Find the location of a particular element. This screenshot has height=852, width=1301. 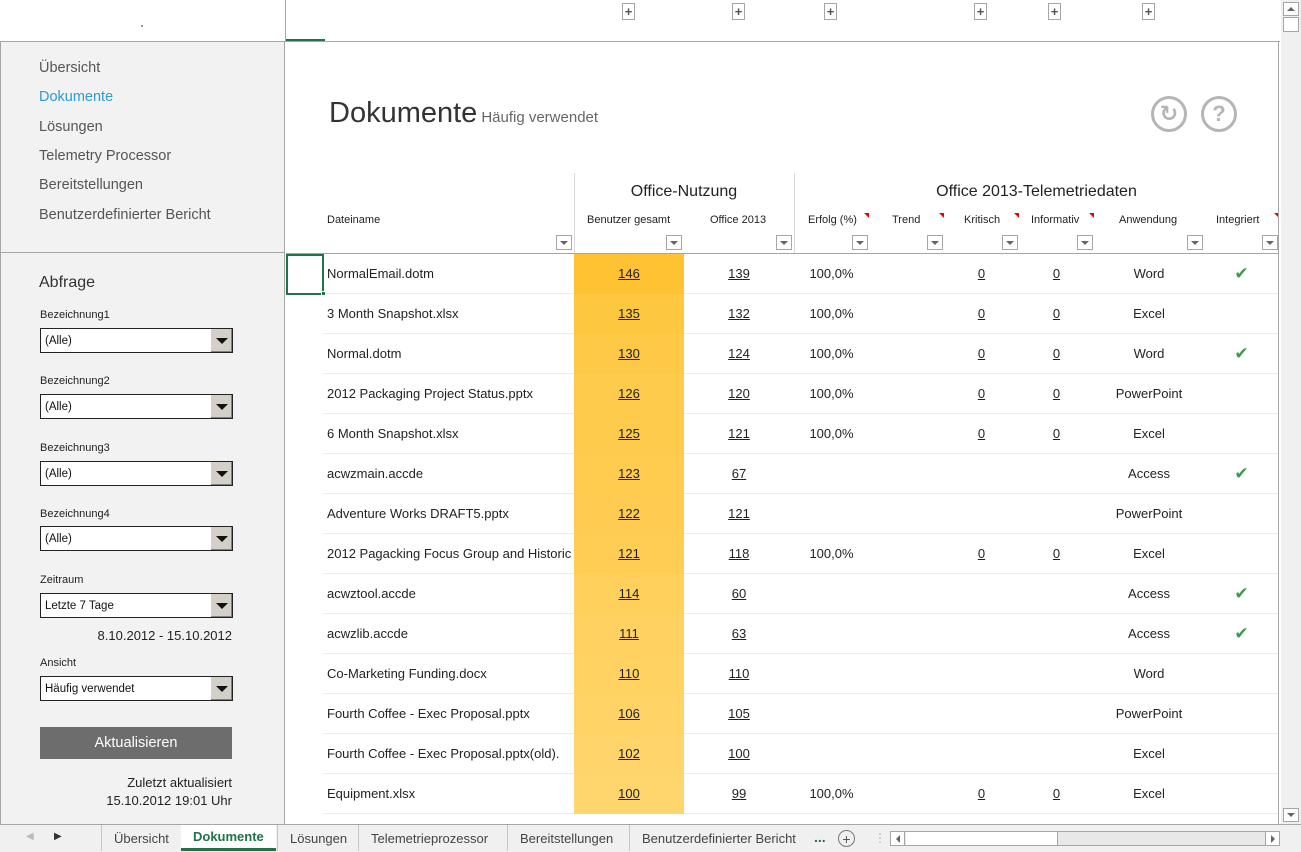

cell-link: 121 is located at coordinates (739, 513).